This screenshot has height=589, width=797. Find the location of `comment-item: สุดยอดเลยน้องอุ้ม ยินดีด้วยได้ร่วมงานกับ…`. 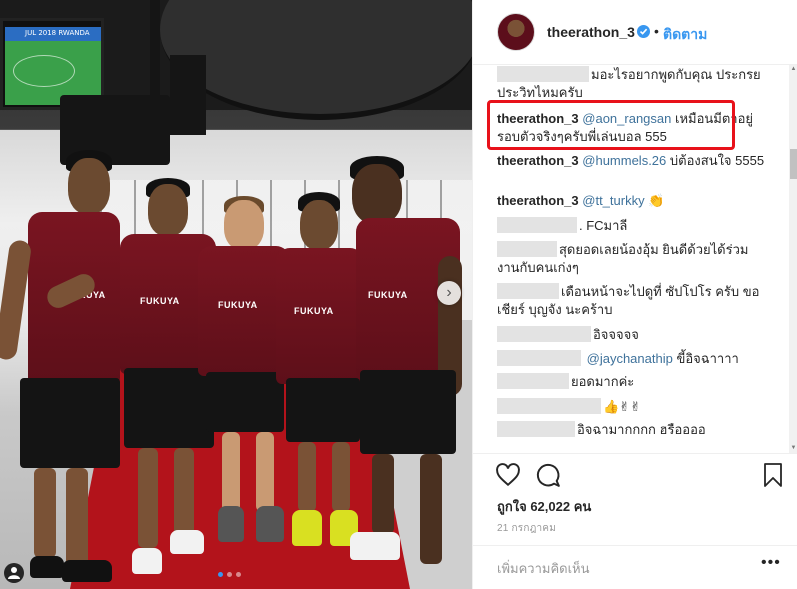

comment-item: สุดยอดเลยน้องอุ้ม ยินดีด้วยได้ร่วมงานกับ… is located at coordinates (632, 259).